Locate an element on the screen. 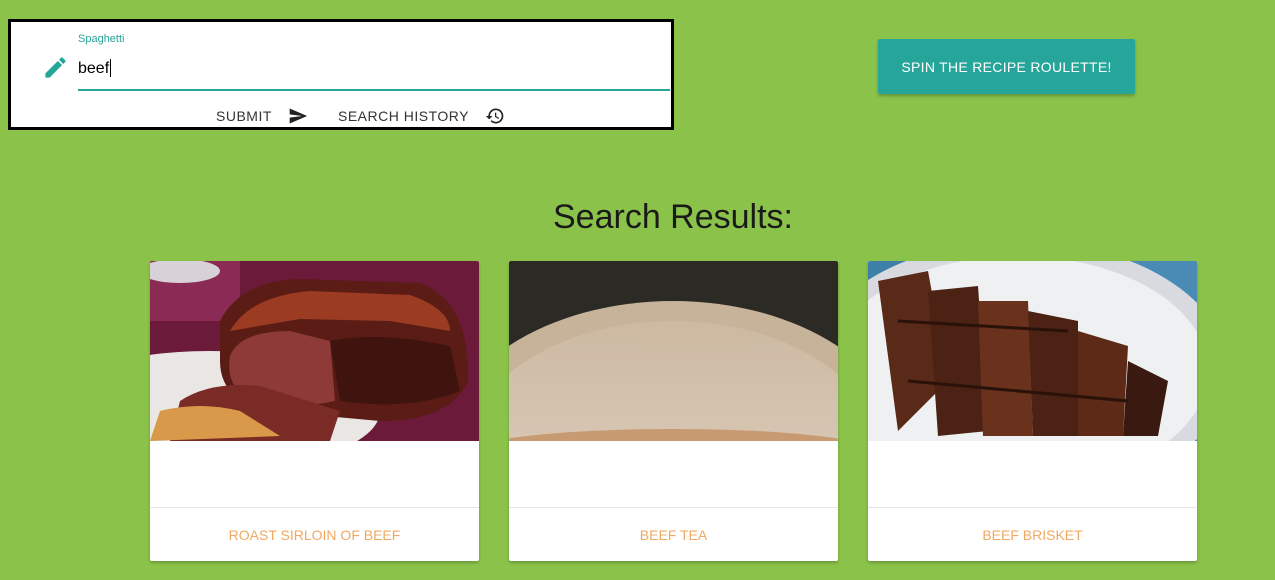  recipe-card: Beef Tea is located at coordinates (673, 411).